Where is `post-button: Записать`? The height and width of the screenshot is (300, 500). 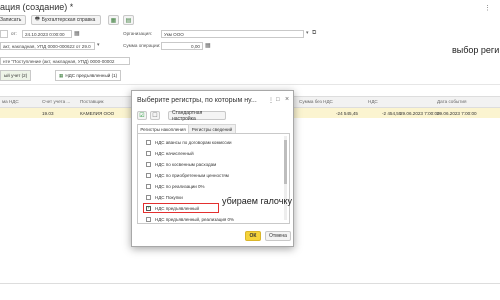
post-button: Записать is located at coordinates (13, 20).